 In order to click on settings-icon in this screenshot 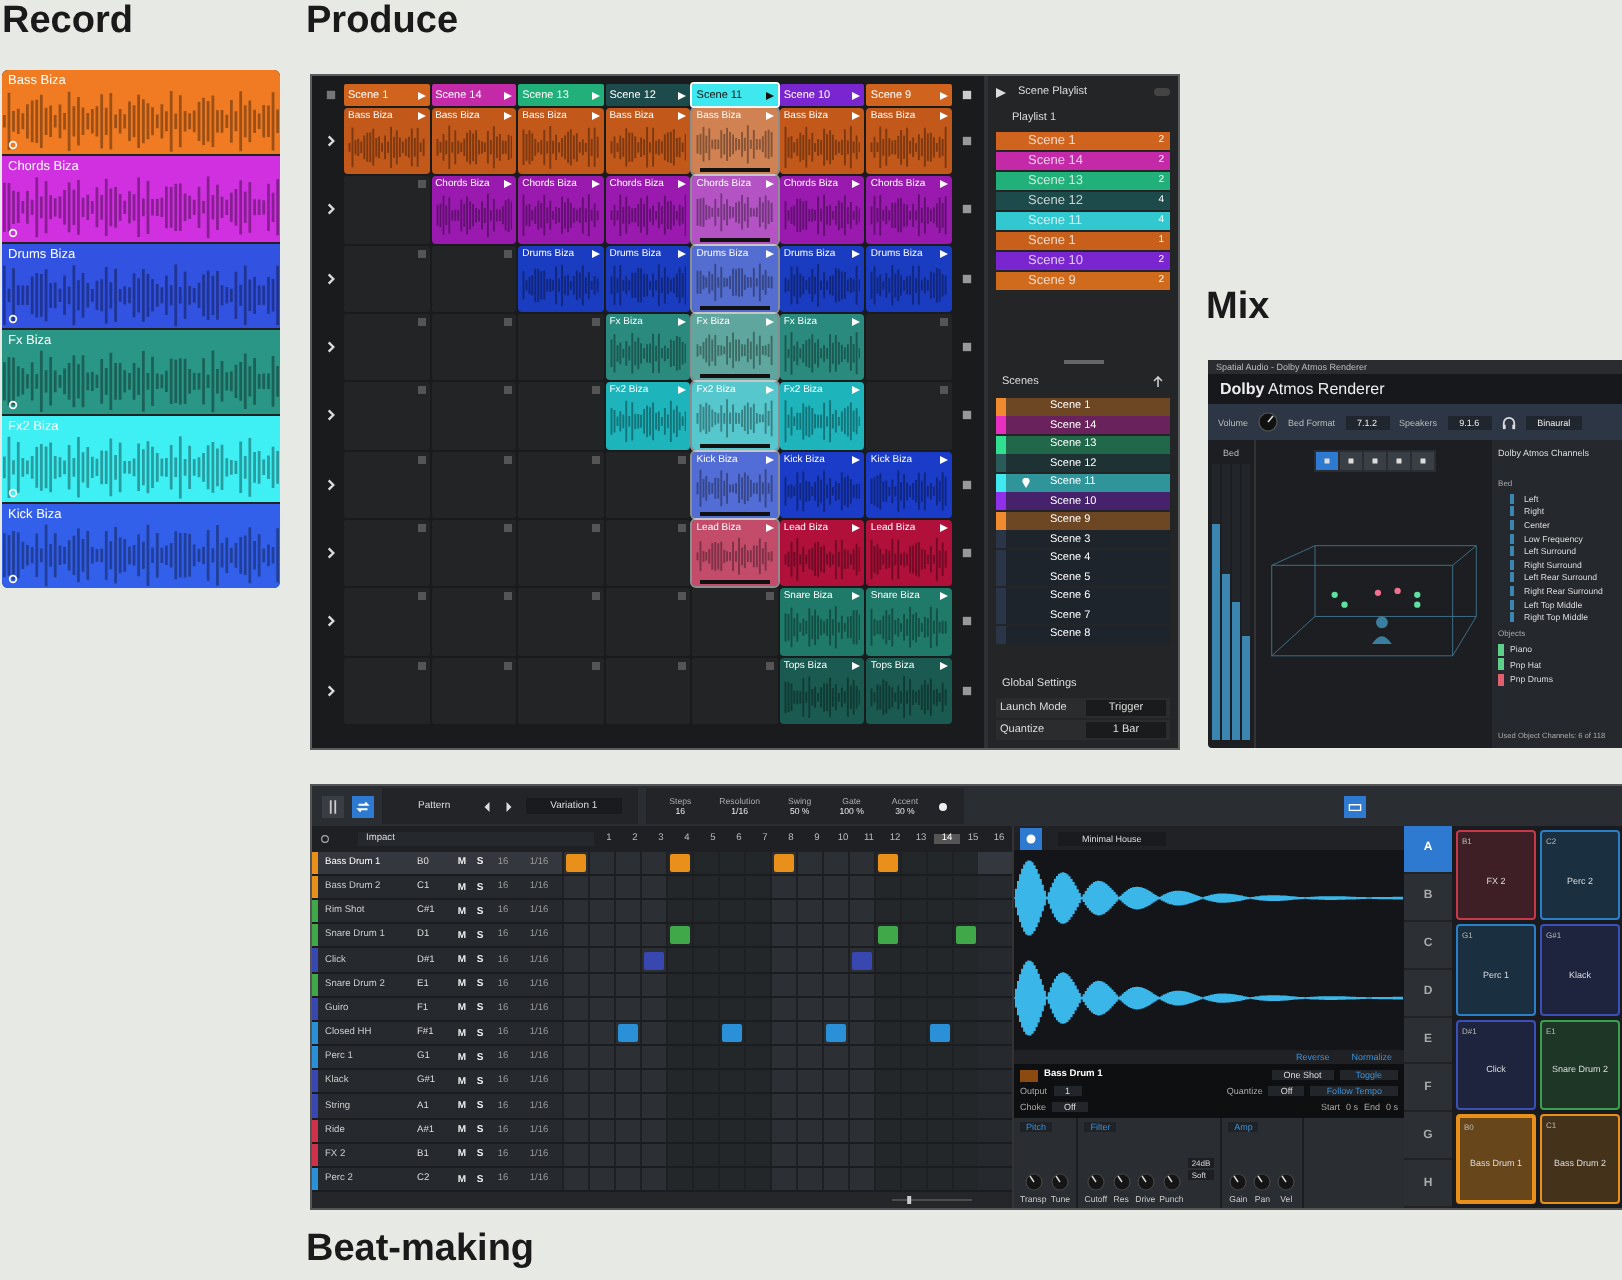, I will do `click(325, 838)`.